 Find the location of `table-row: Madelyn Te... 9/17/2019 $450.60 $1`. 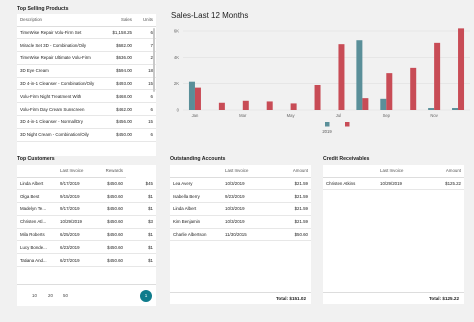

table-row: Madelyn Te... 9/17/2019 $450.60 $1 is located at coordinates (86, 209).